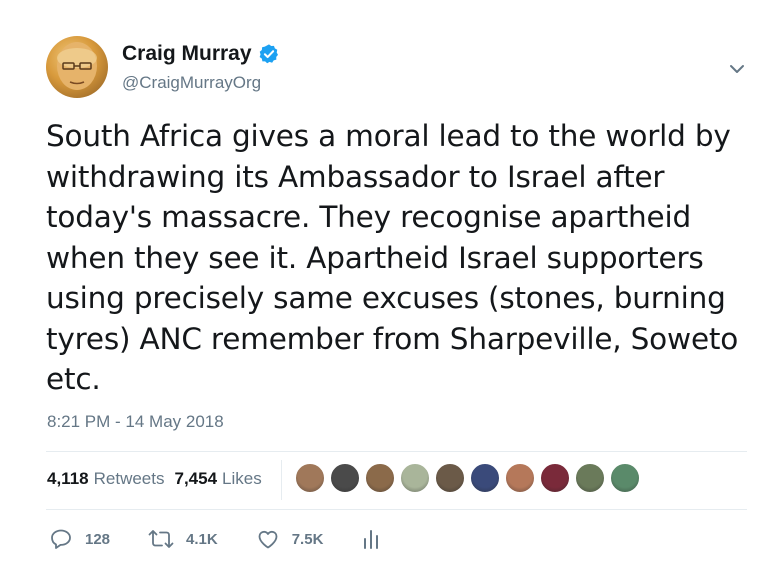 The height and width of the screenshot is (563, 761). What do you see at coordinates (396, 509) in the screenshot?
I see `divider-bottom` at bounding box center [396, 509].